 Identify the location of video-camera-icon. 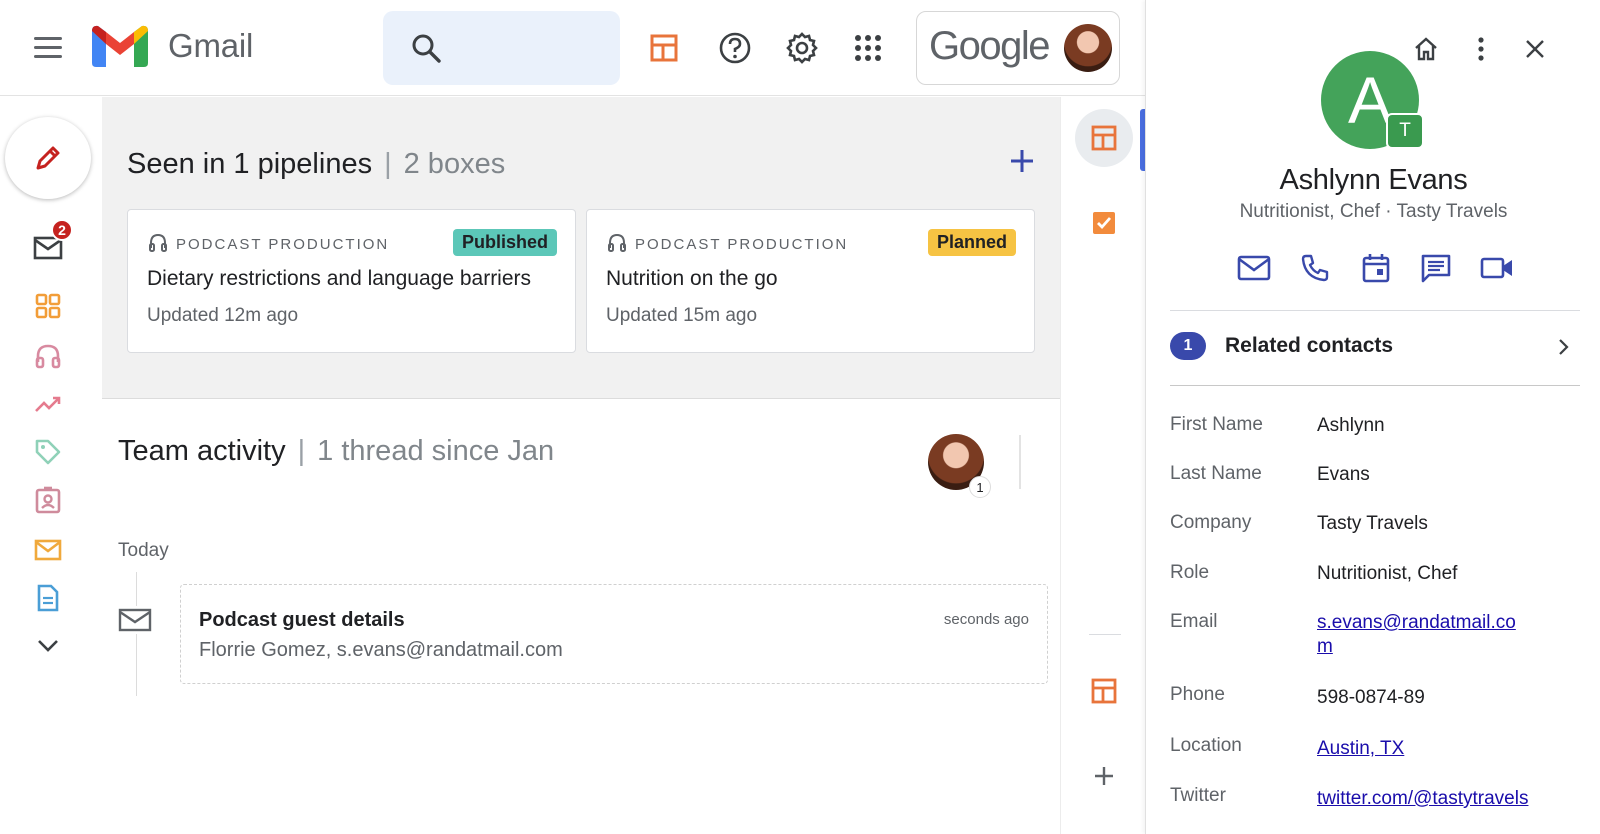
(1496, 268).